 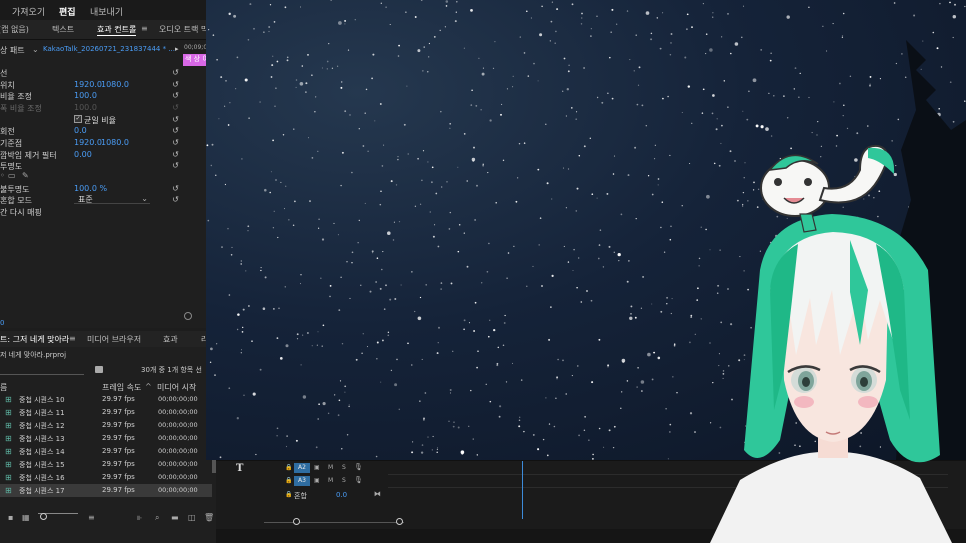 I want to click on list-view-icon: ▪, so click(x=10, y=517).